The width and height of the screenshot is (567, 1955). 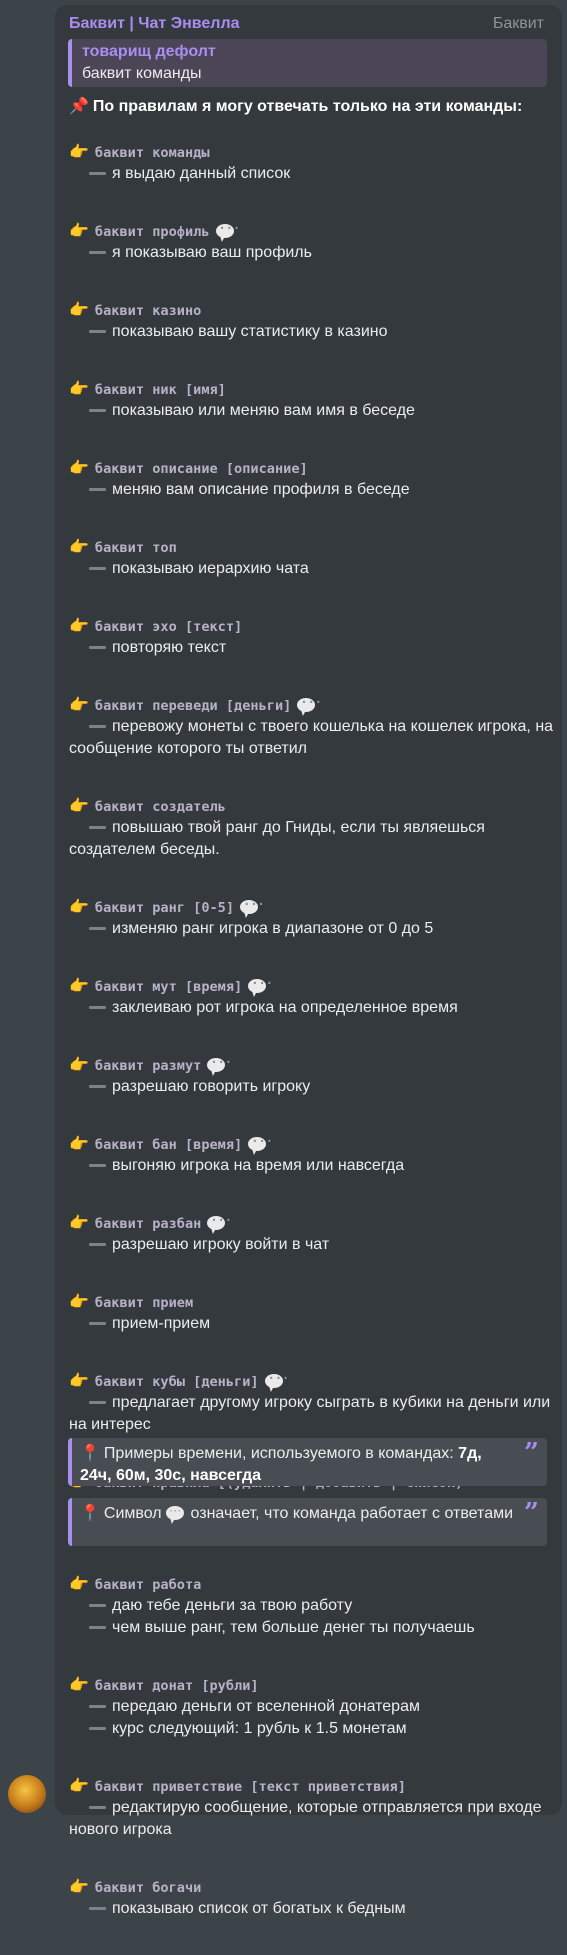 What do you see at coordinates (311, 1302) in the screenshot?
I see `command-line: 👉 баквит прием` at bounding box center [311, 1302].